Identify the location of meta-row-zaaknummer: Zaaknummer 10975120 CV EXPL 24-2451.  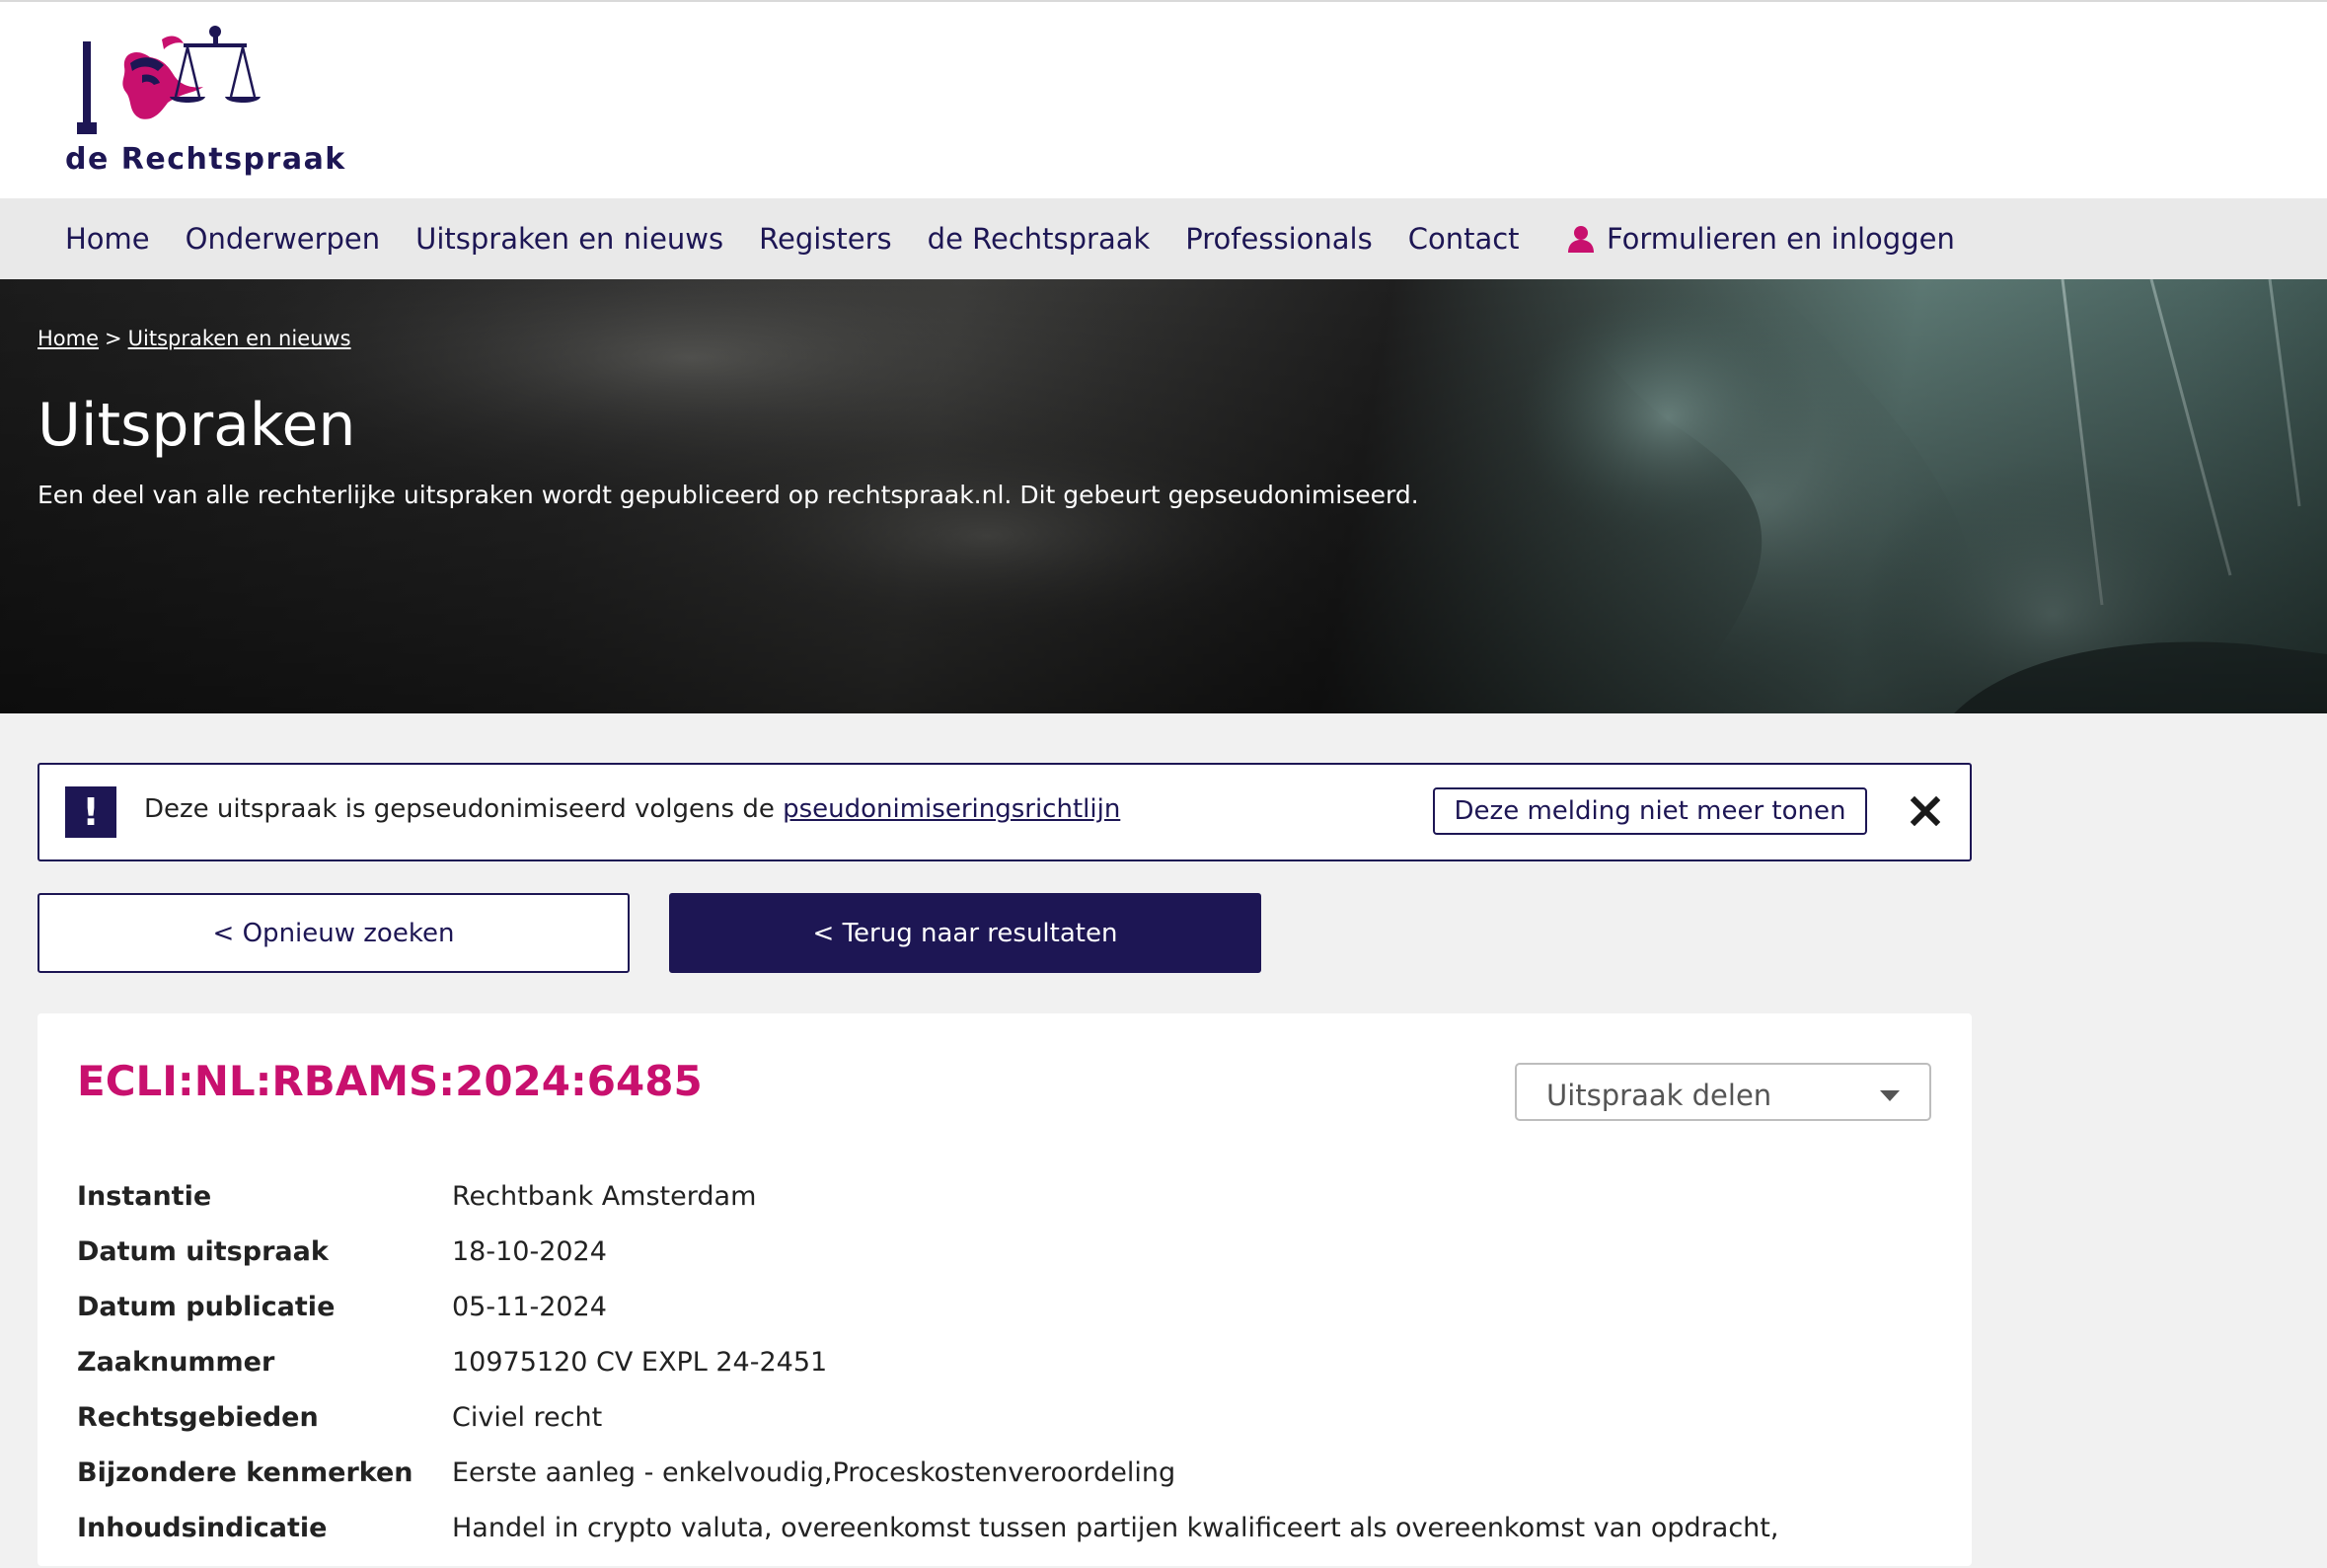
(1005, 1375).